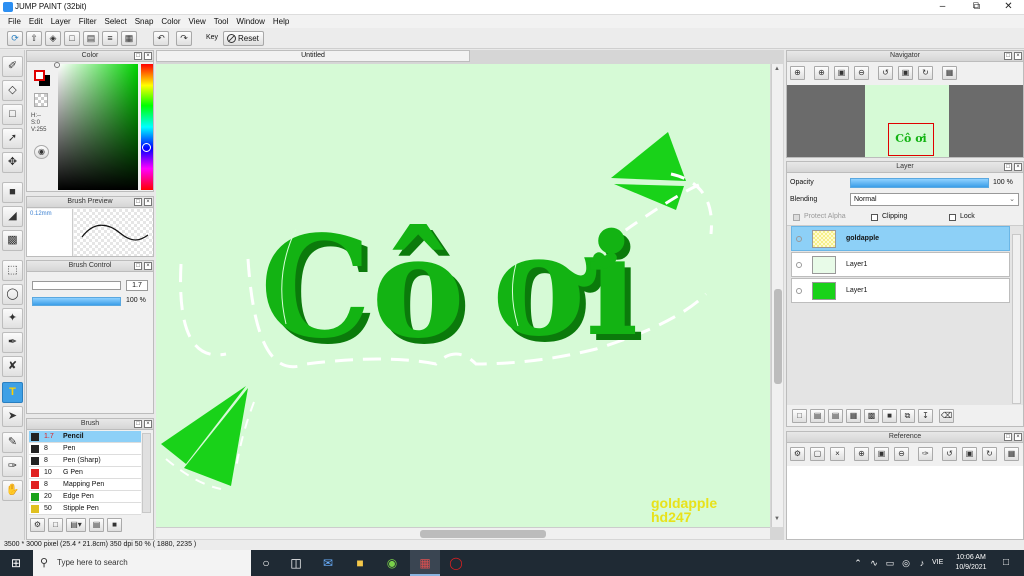  I want to click on grid-list-icon: ▦, so click(129, 38).